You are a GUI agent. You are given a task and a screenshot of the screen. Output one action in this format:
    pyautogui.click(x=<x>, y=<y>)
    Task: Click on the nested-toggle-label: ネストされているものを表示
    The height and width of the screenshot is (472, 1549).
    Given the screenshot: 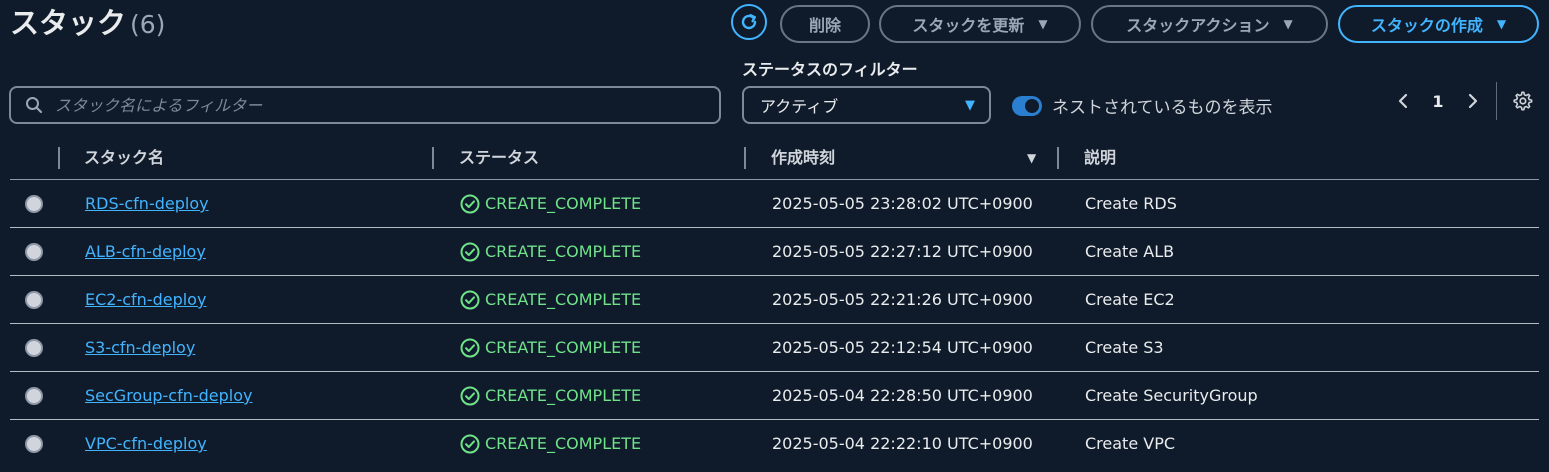 What is the action you would take?
    pyautogui.click(x=1162, y=108)
    